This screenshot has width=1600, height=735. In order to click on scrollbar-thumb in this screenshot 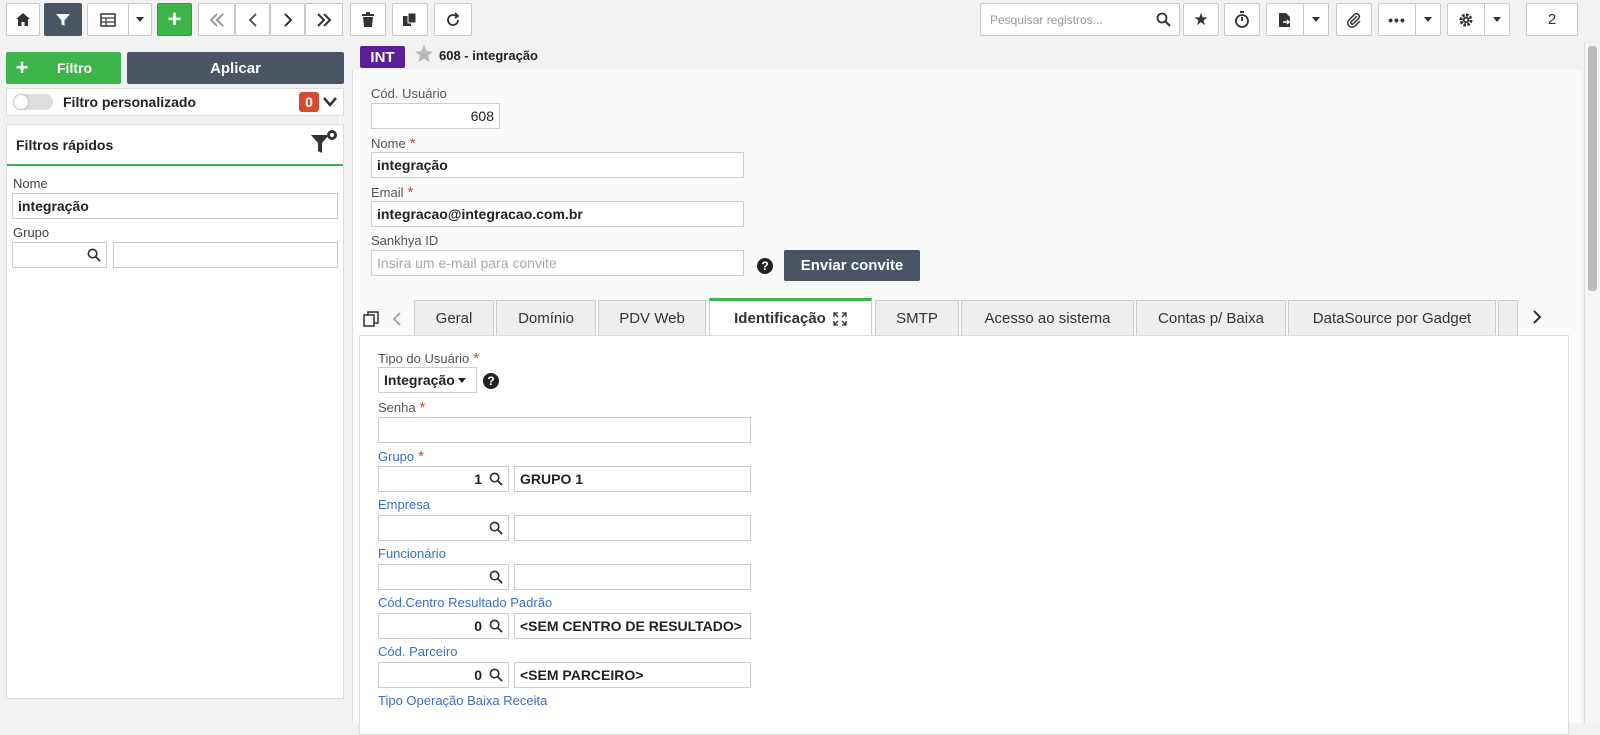, I will do `click(1592, 168)`.